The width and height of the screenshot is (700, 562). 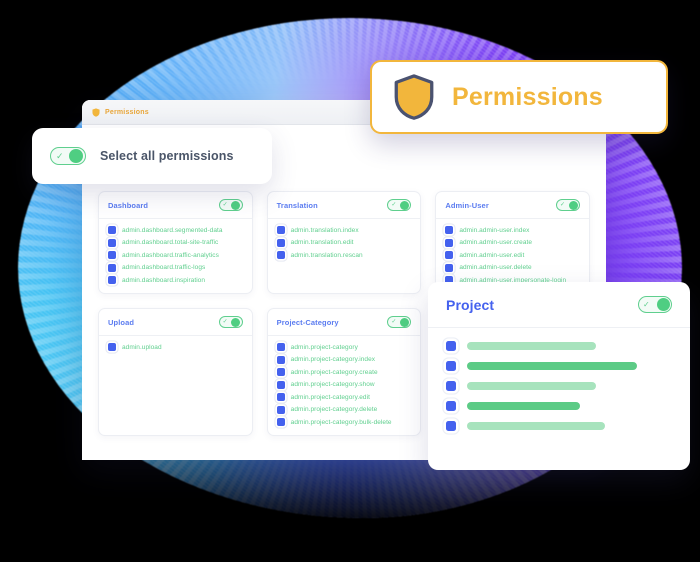 I want to click on permission-row: admin.project-category.bulk-delete, so click(x=344, y=422).